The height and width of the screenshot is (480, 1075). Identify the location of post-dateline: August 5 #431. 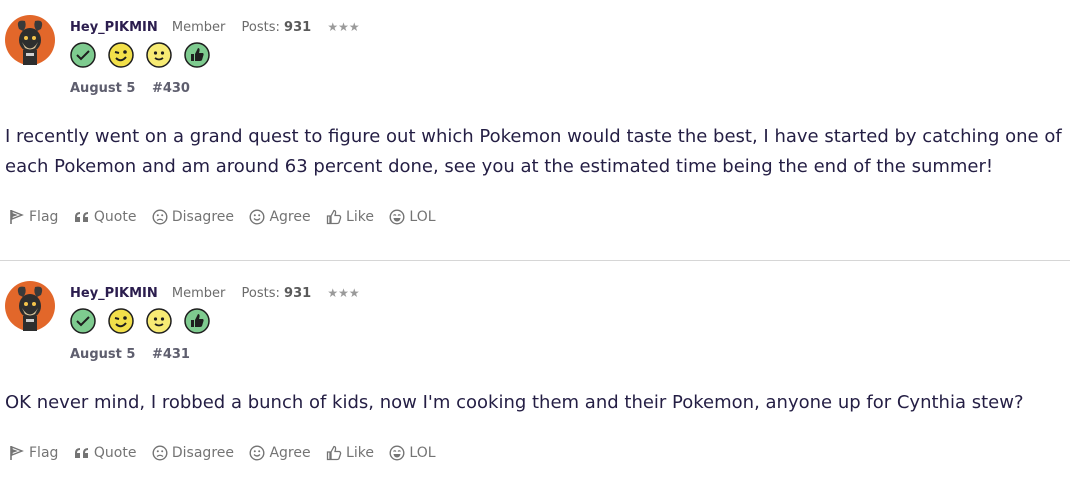
(130, 354).